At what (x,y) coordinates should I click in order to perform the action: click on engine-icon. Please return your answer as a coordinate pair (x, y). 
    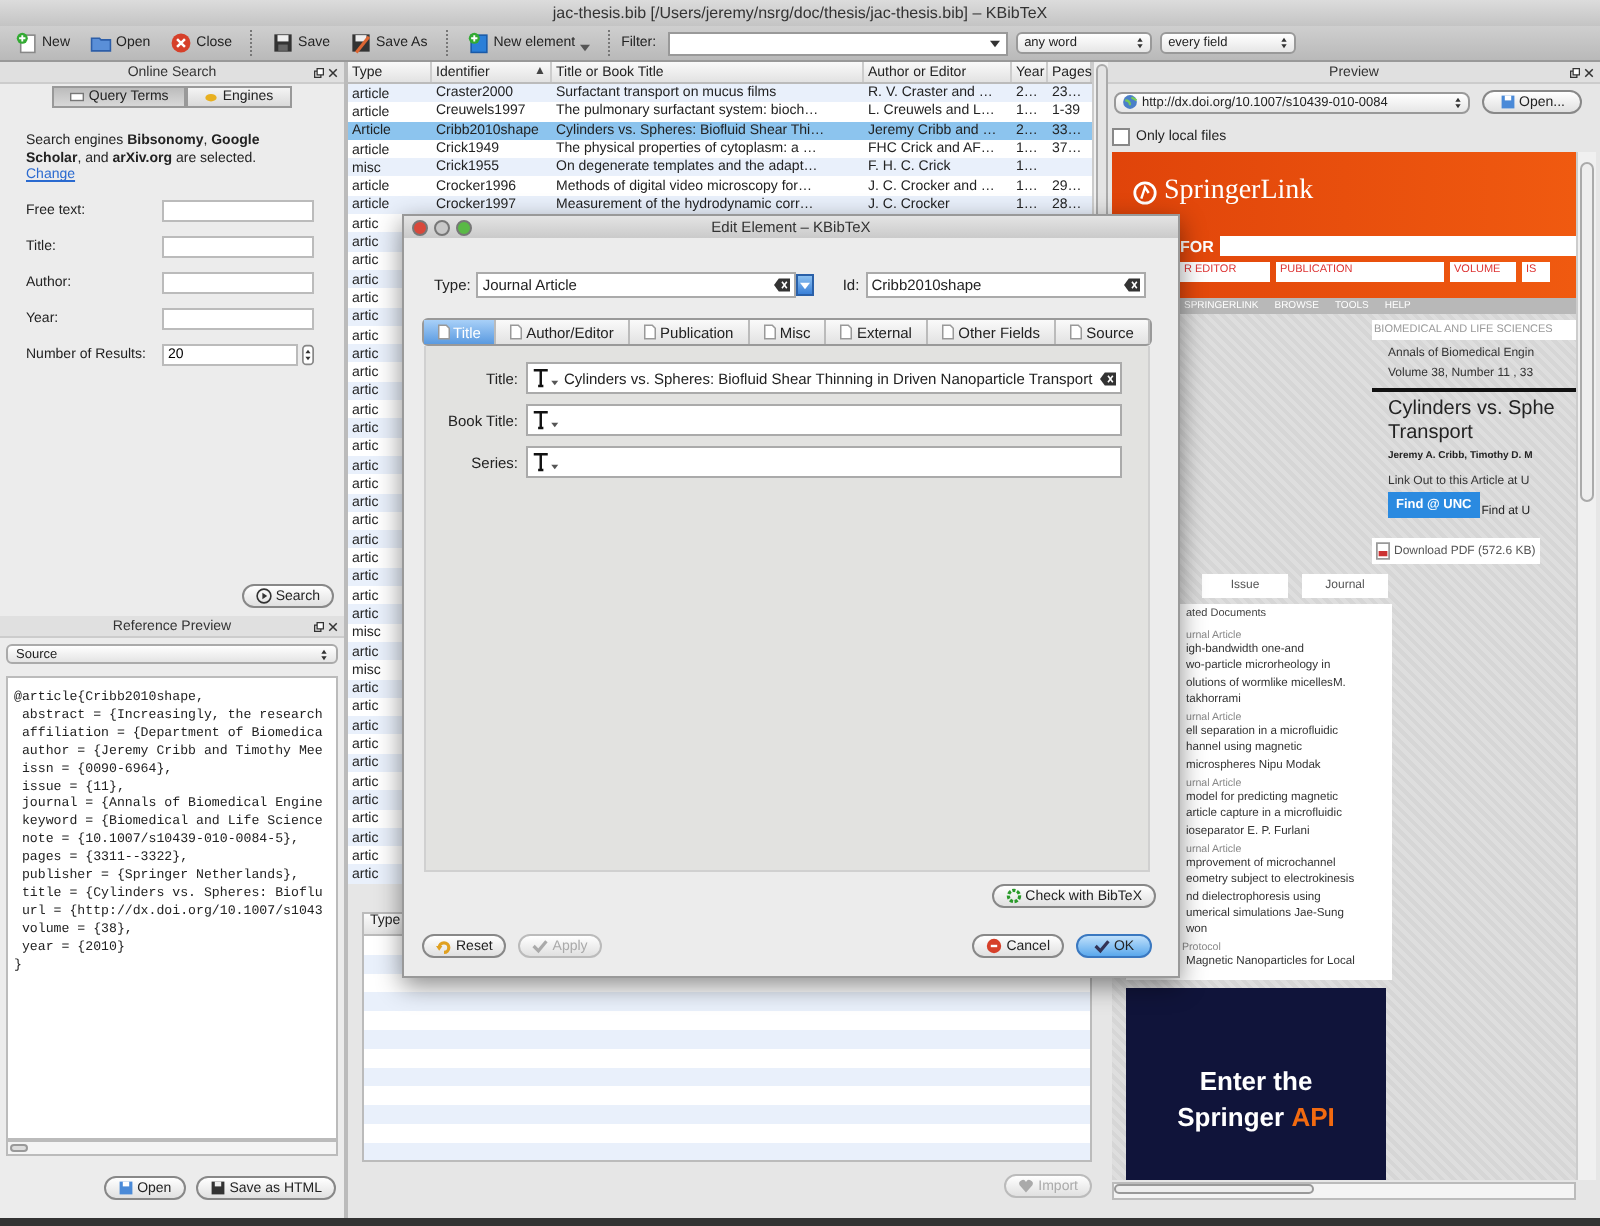
    Looking at the image, I should click on (211, 97).